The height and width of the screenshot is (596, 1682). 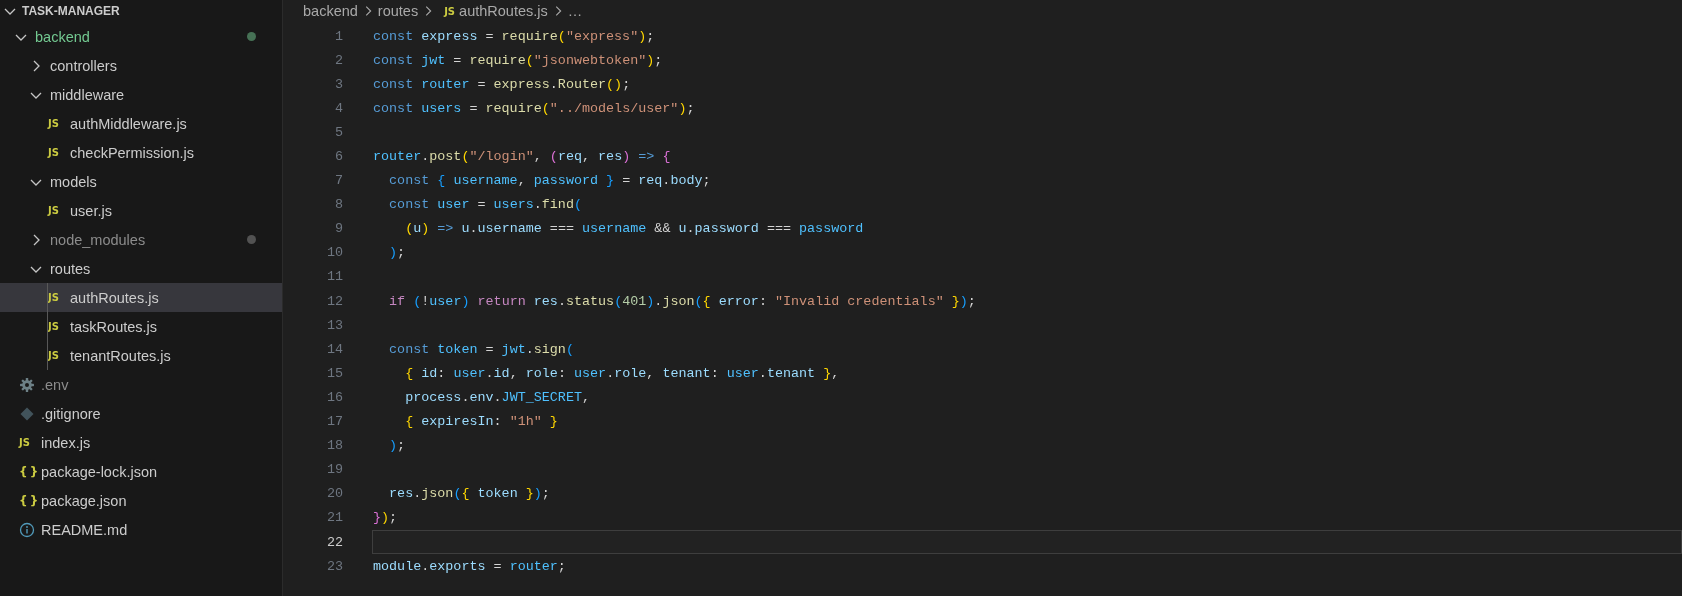 What do you see at coordinates (334, 349) in the screenshot?
I see `line-number: 14` at bounding box center [334, 349].